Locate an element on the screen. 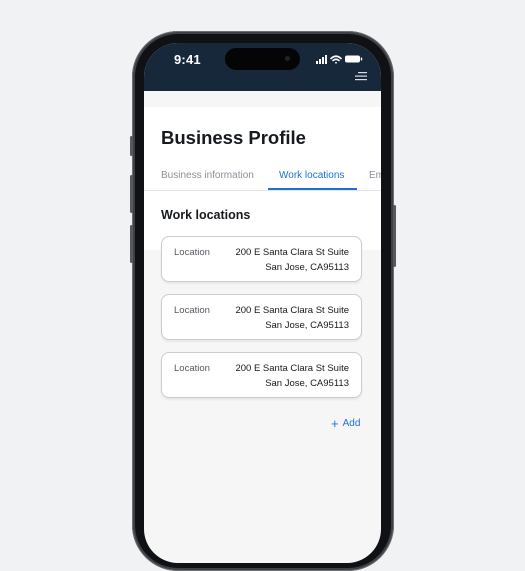 The width and height of the screenshot is (525, 571). app-header: 9:41 is located at coordinates (262, 67).